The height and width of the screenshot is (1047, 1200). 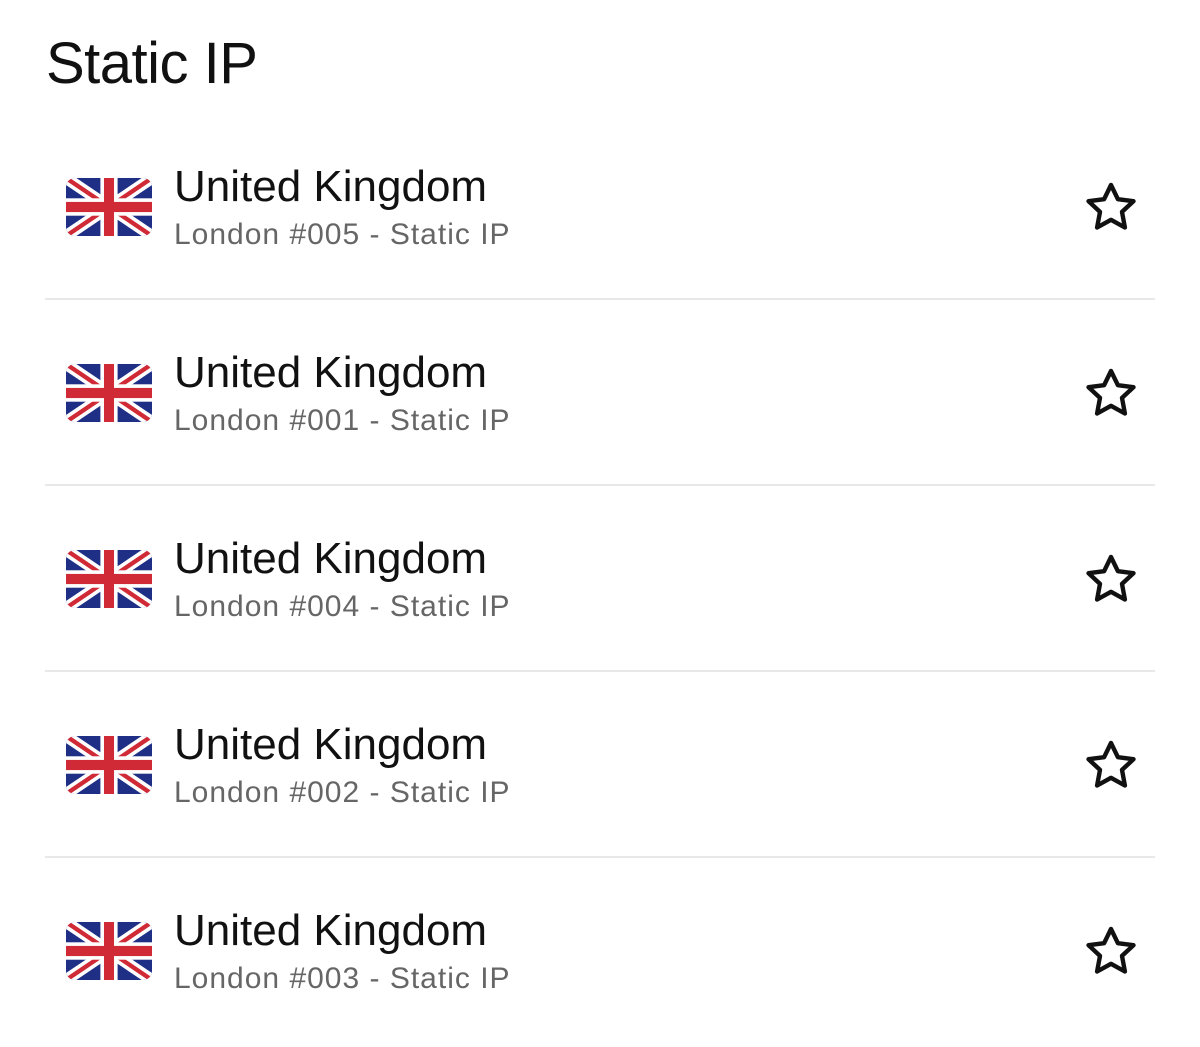 I want to click on server-text: United Kingdom London #001 - Static IP, so click(x=342, y=393).